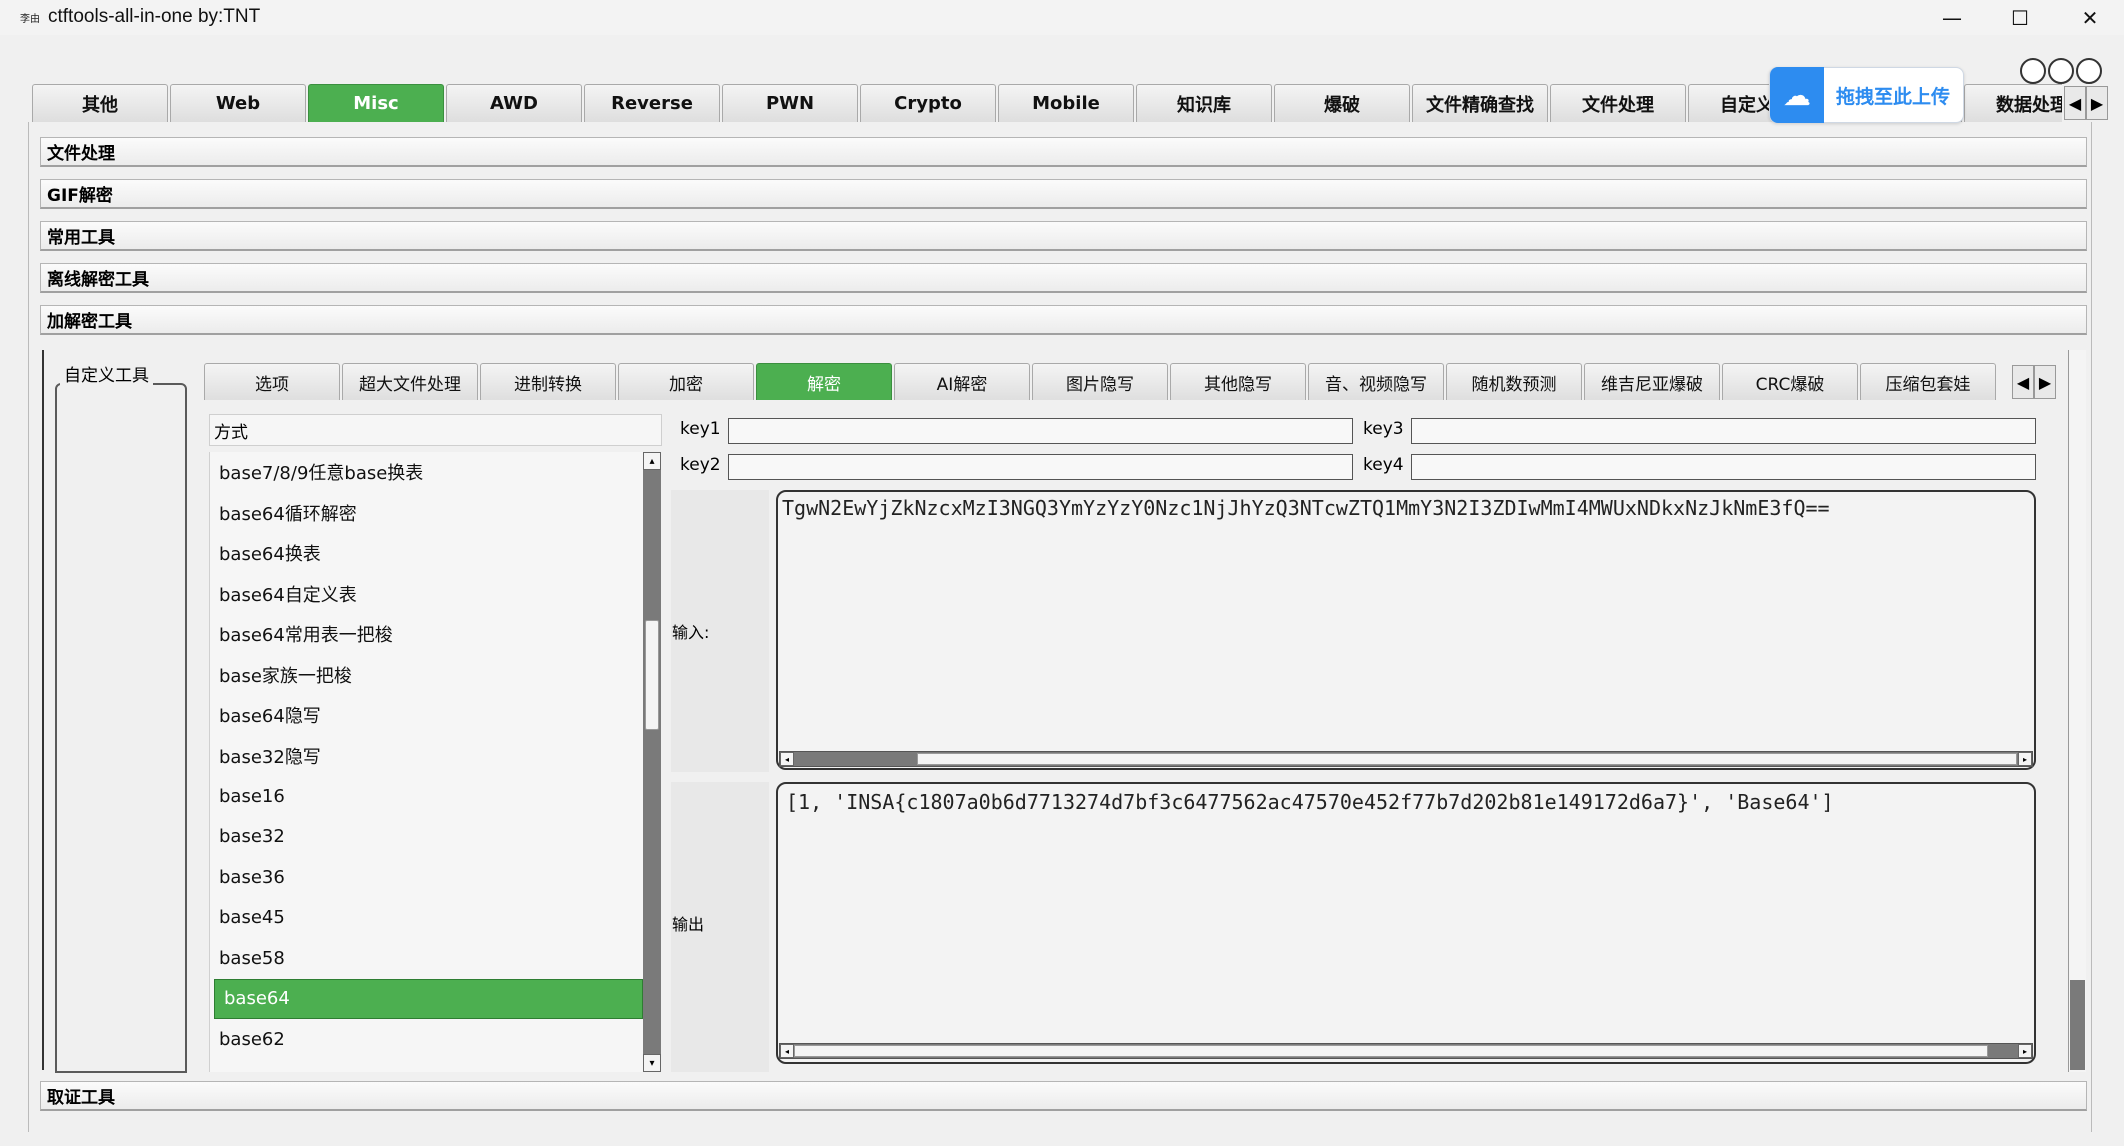 Image resolution: width=2124 pixels, height=1146 pixels. What do you see at coordinates (1480, 103) in the screenshot?
I see `tab-file-exact-search: 文件精确查找` at bounding box center [1480, 103].